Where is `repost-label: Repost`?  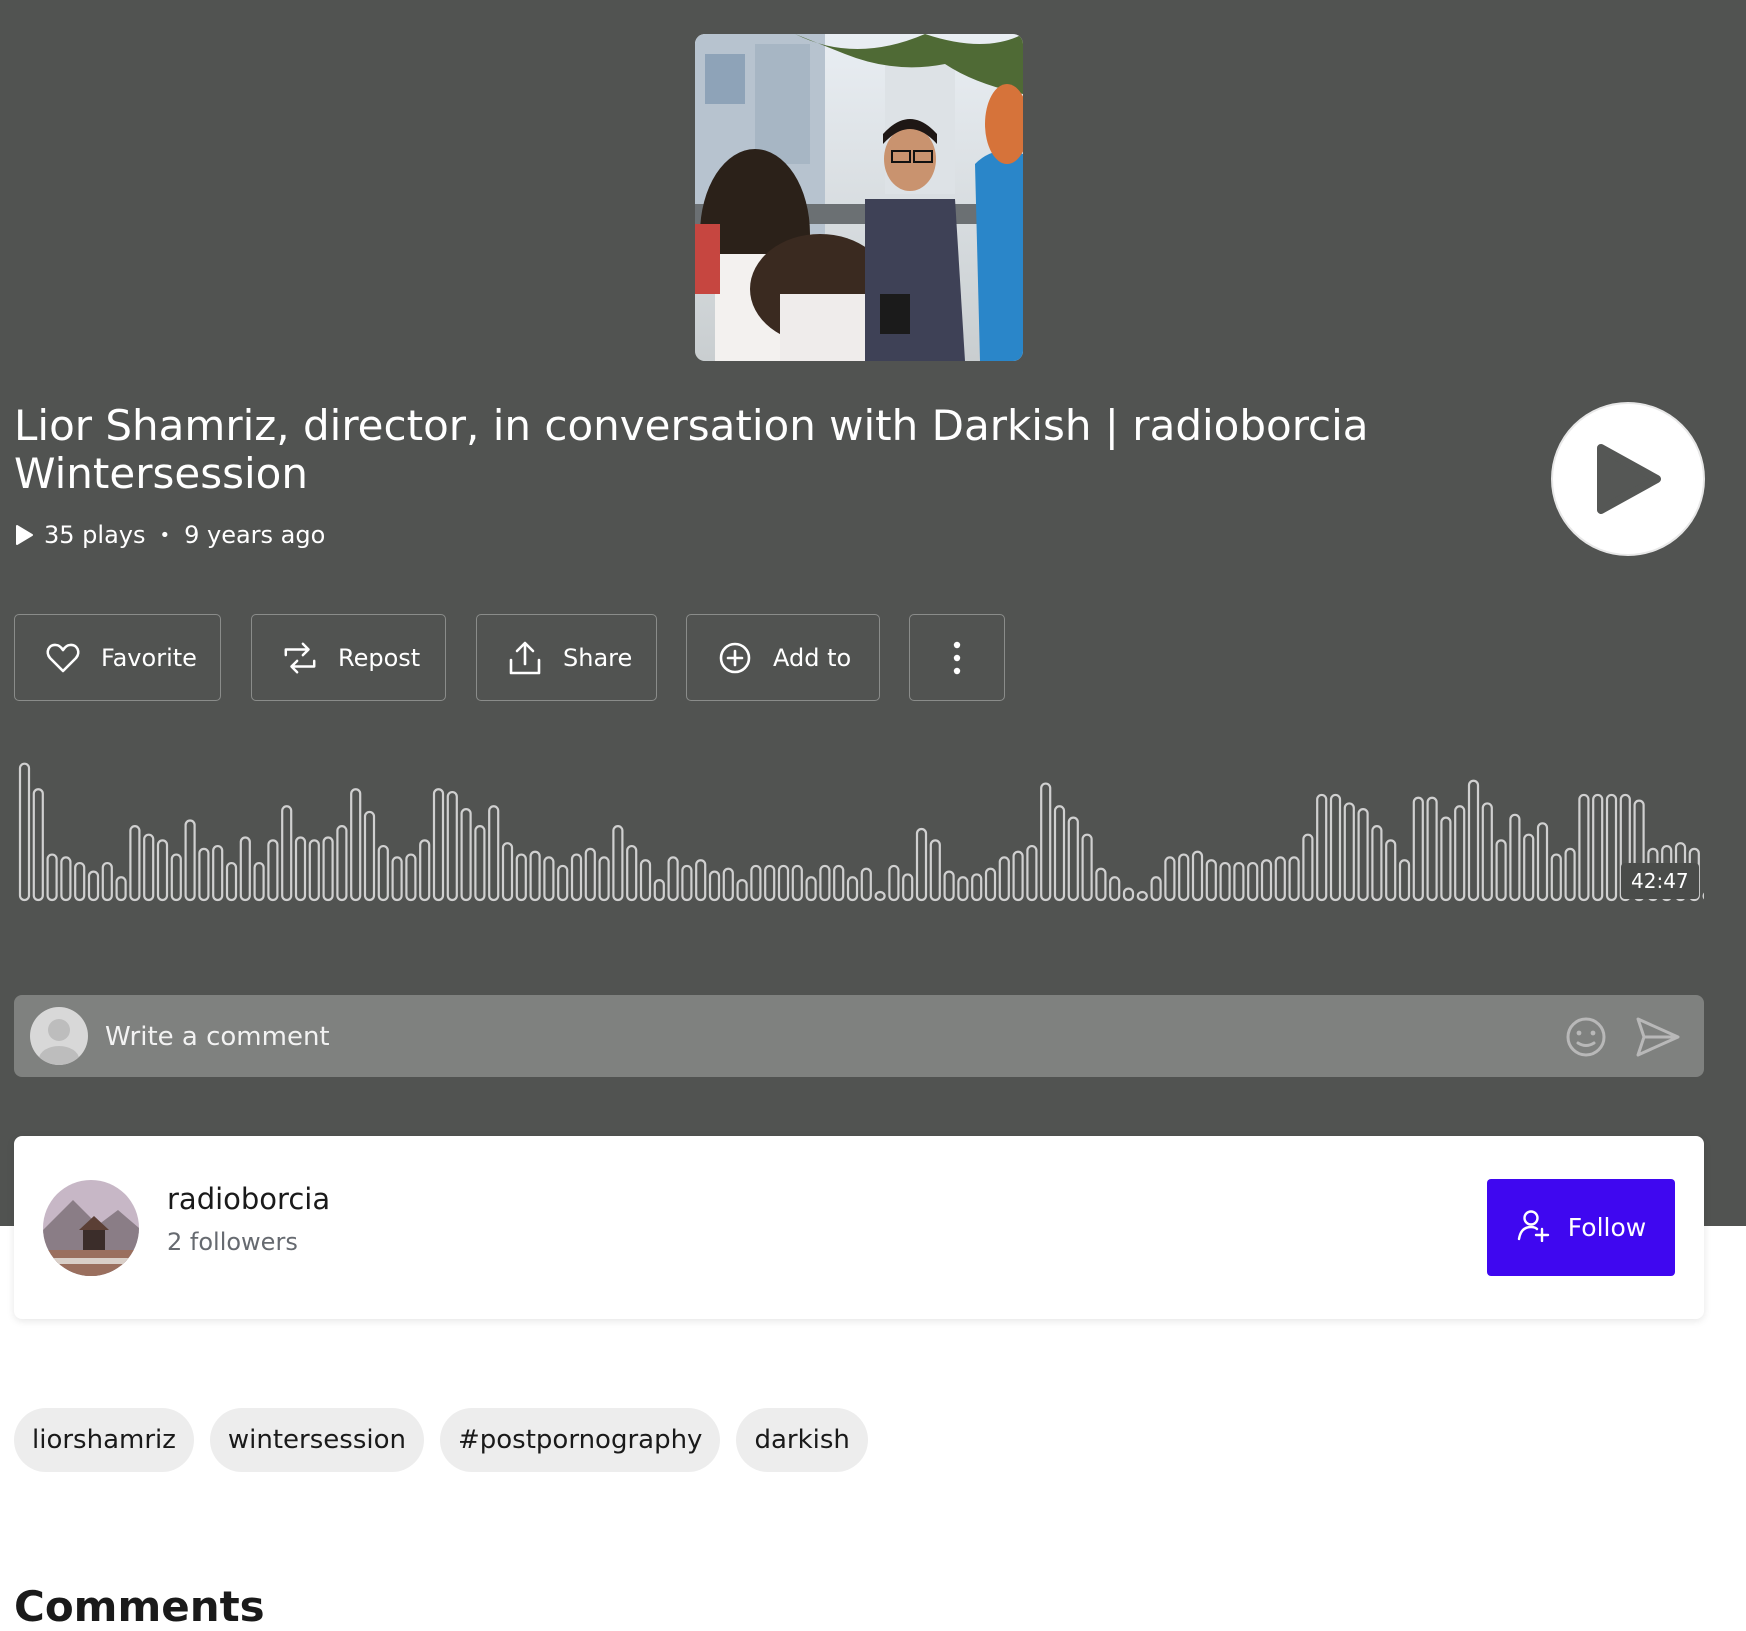 repost-label: Repost is located at coordinates (379, 658).